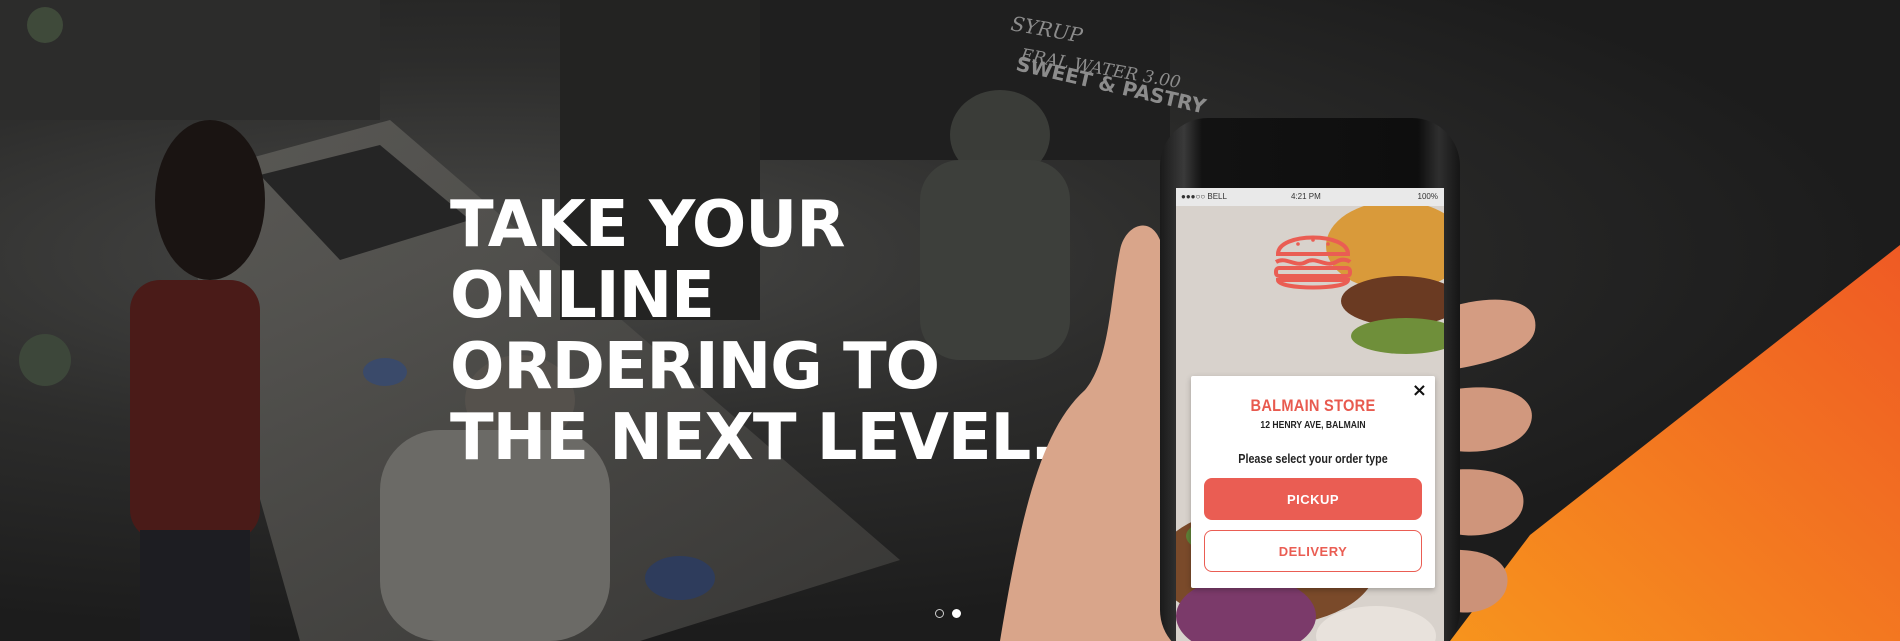 Image resolution: width=1900 pixels, height=641 pixels. I want to click on store-name: BALMAIN STORE, so click(1313, 405).